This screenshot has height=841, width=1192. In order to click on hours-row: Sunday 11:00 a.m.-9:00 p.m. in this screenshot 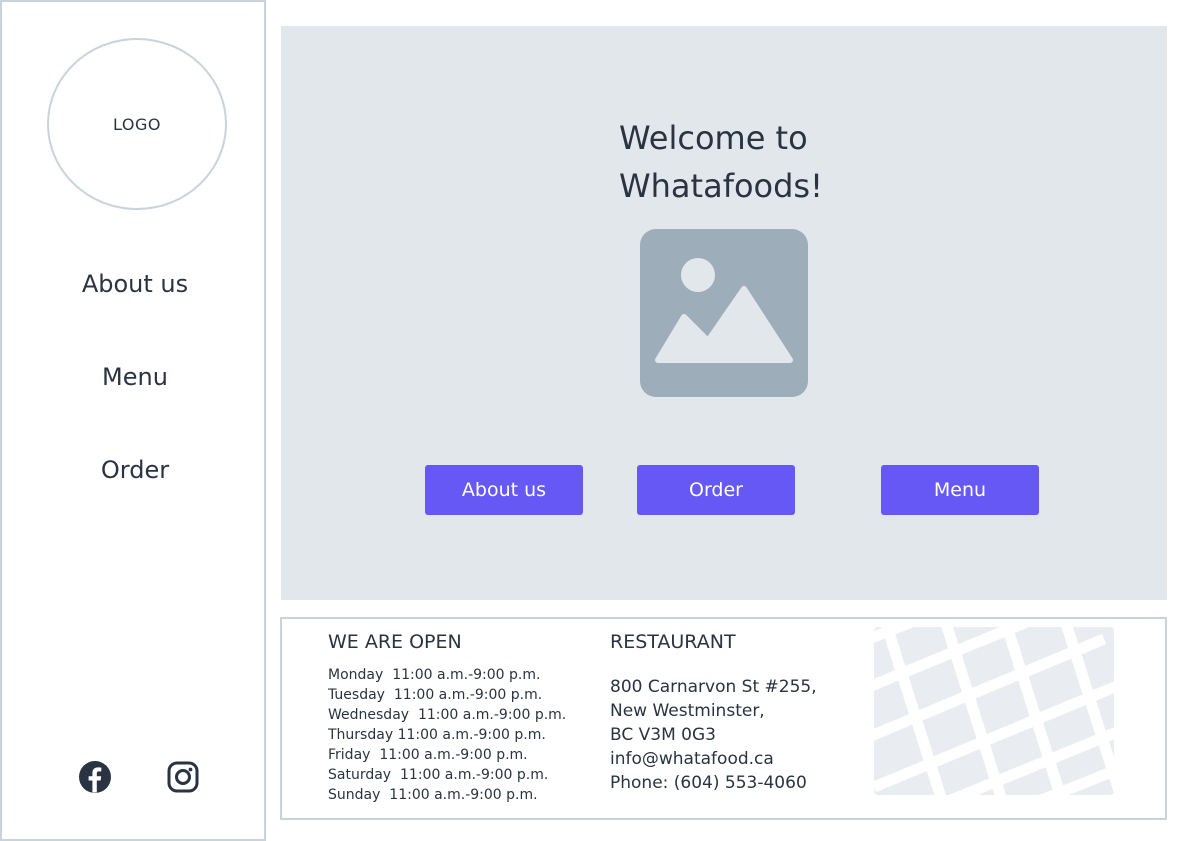, I will do `click(447, 795)`.